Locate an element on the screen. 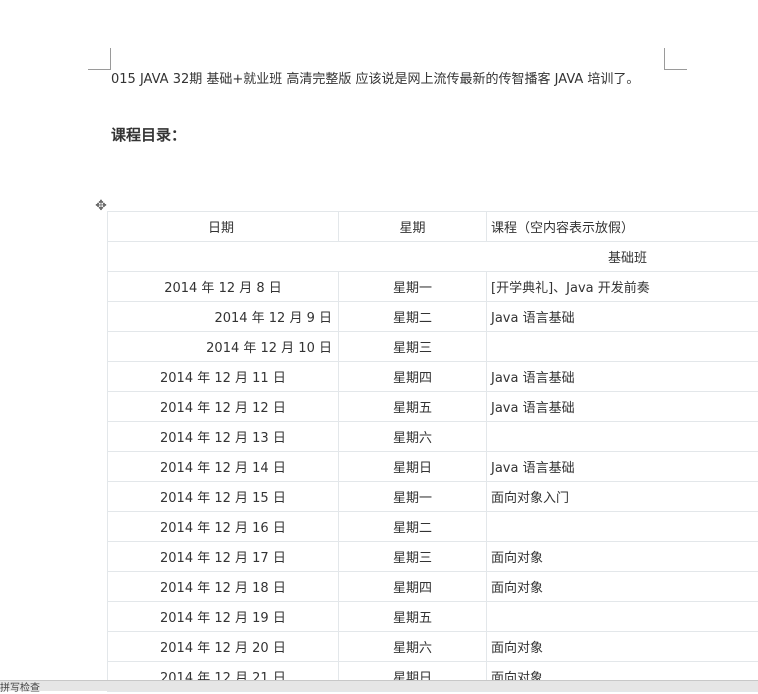  table-row: 2014 年 12 月 10 日星期三 is located at coordinates (433, 347).